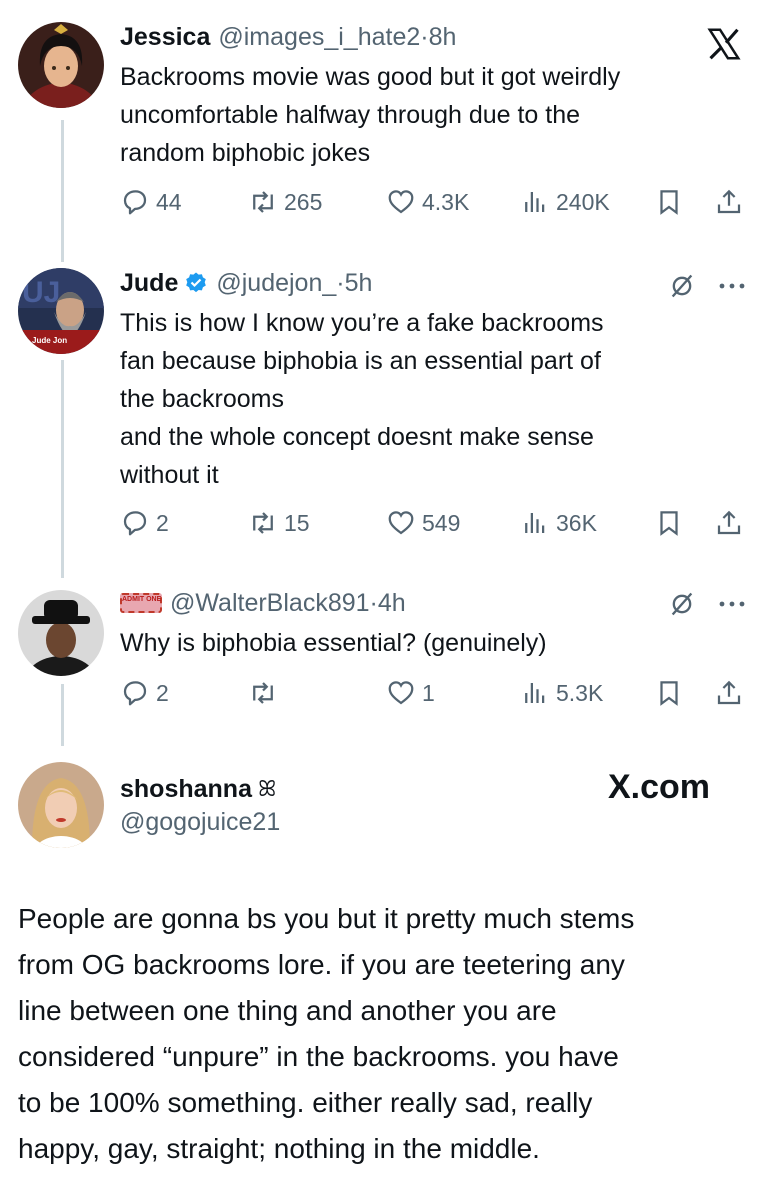 The width and height of the screenshot is (768, 1191). I want to click on repost-button: 265, so click(285, 202).